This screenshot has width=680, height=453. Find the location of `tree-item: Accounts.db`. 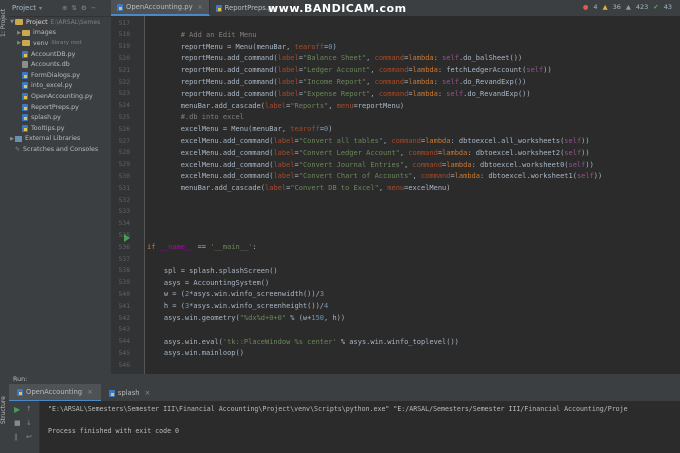

tree-item: Accounts.db is located at coordinates (60, 64).